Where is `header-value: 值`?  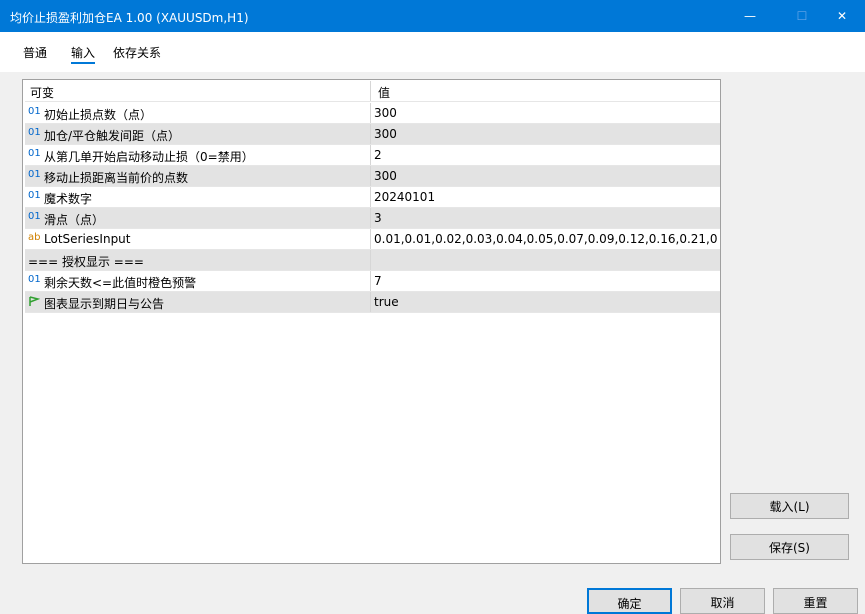 header-value: 值 is located at coordinates (550, 92).